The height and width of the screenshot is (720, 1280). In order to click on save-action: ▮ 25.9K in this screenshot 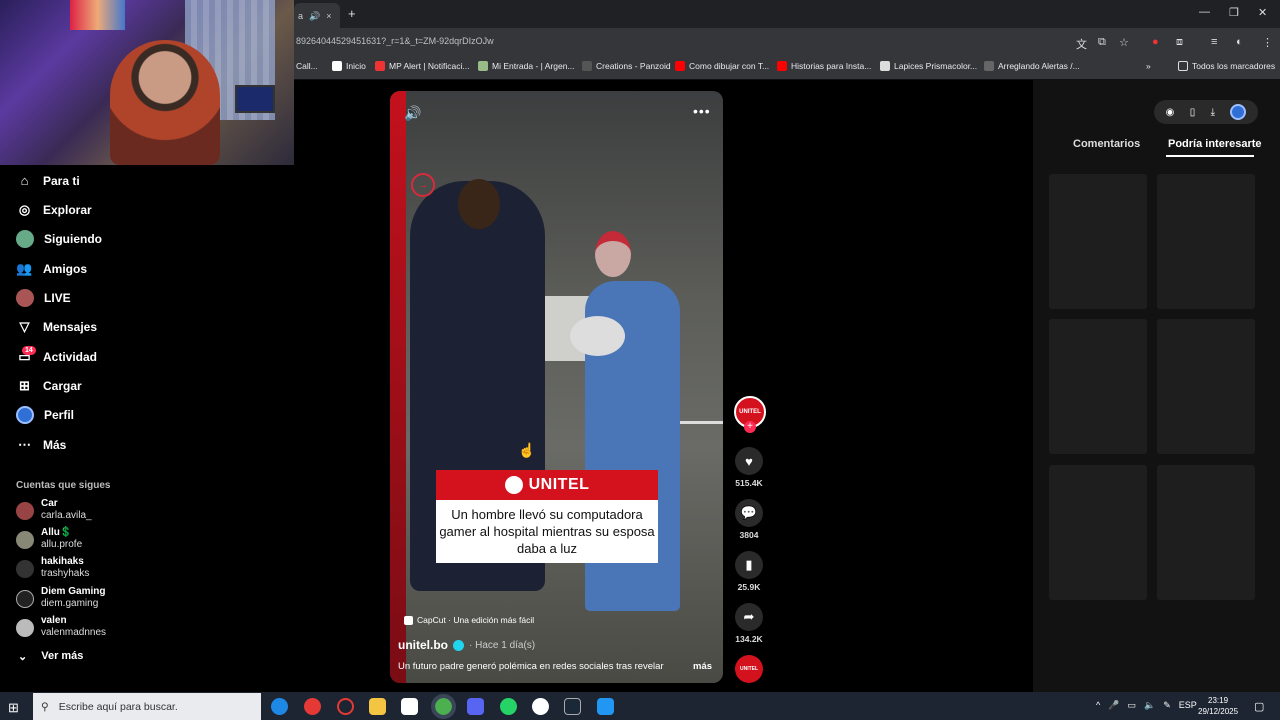, I will do `click(749, 571)`.